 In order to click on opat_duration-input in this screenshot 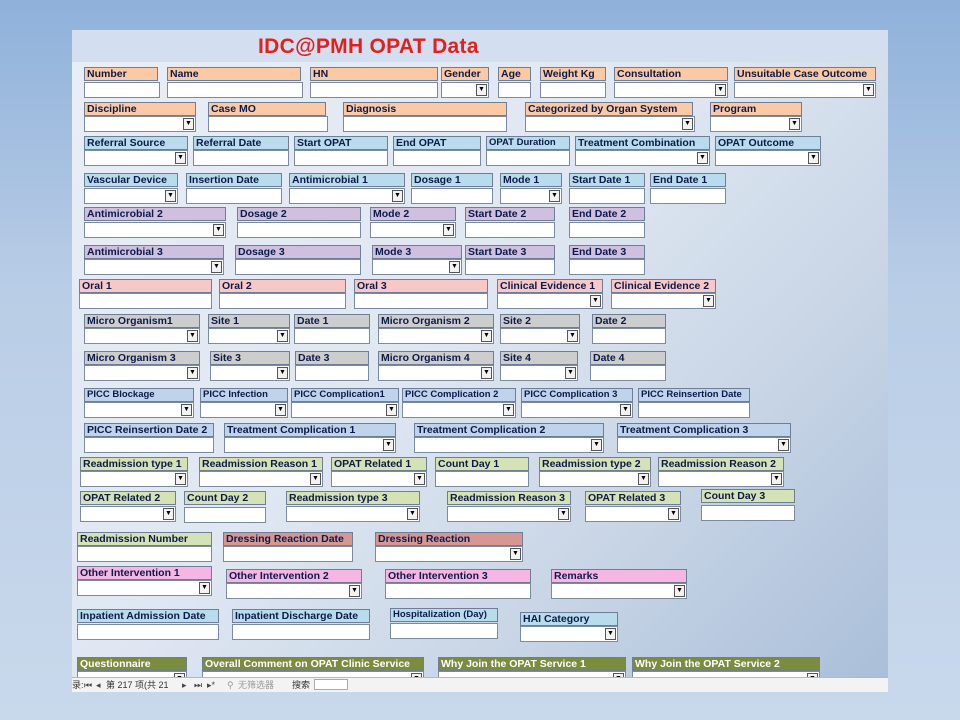, I will do `click(528, 158)`.